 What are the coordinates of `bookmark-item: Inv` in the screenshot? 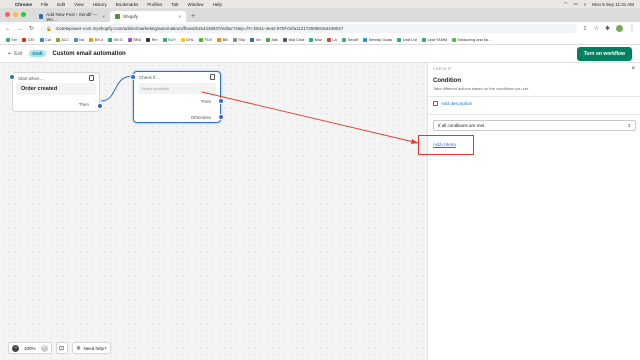 It's located at (255, 39).